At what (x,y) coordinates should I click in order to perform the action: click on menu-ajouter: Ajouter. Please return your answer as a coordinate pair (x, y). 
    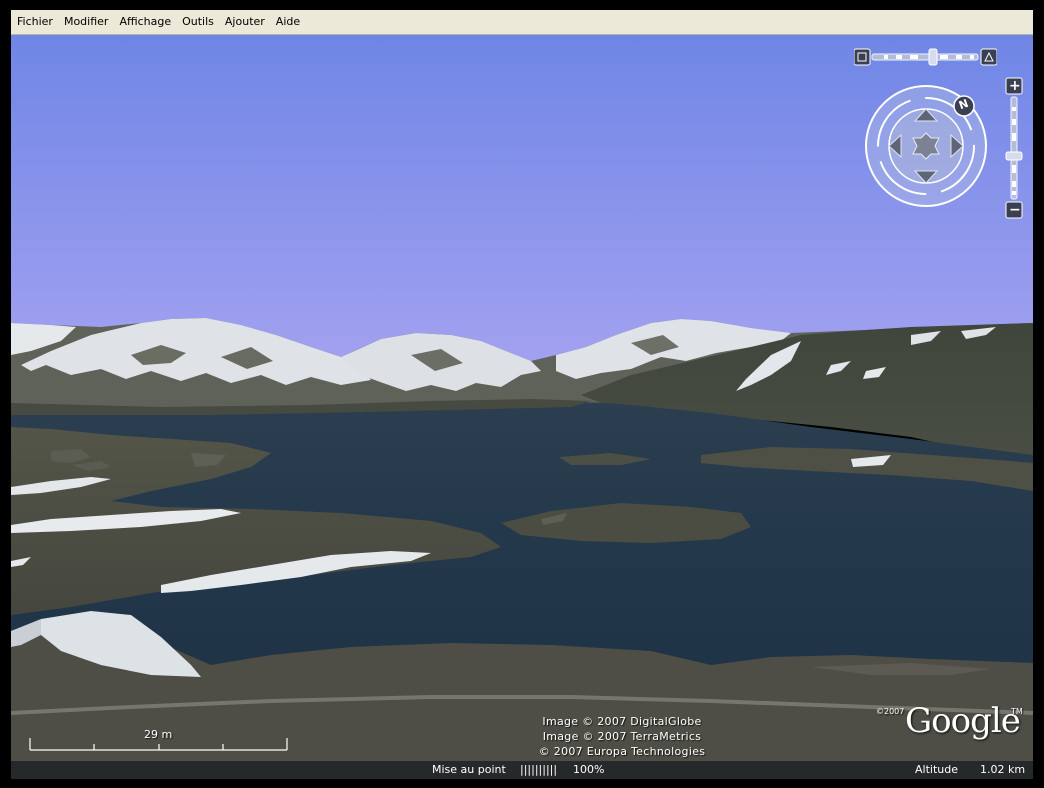
    Looking at the image, I should click on (245, 22).